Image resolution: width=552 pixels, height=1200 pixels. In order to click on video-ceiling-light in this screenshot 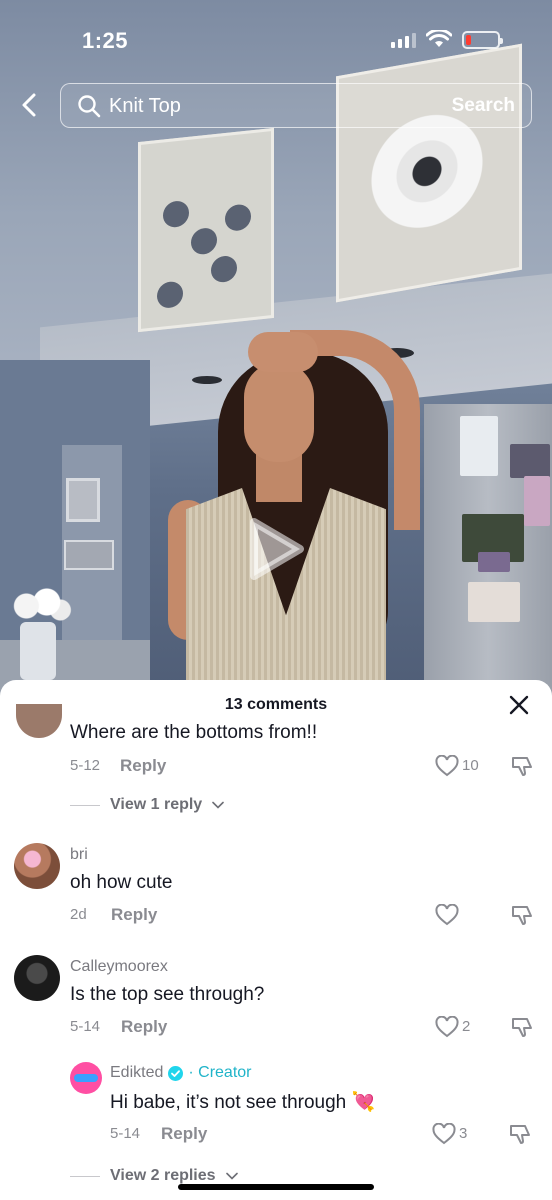, I will do `click(207, 380)`.